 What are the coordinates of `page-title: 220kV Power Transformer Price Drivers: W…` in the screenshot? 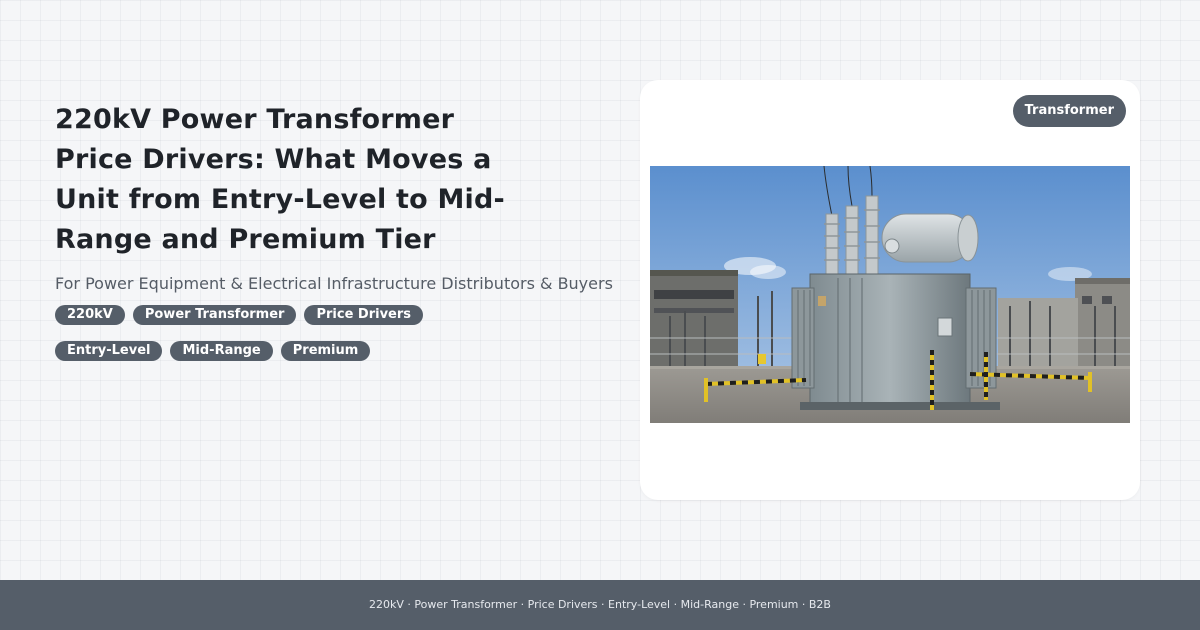 It's located at (280, 179).